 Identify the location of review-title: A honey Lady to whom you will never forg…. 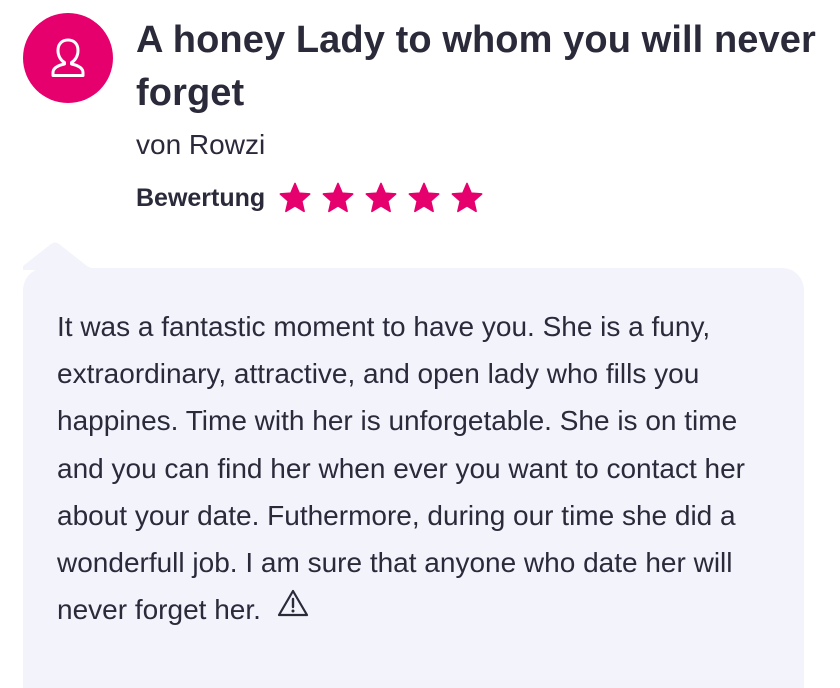
(476, 66).